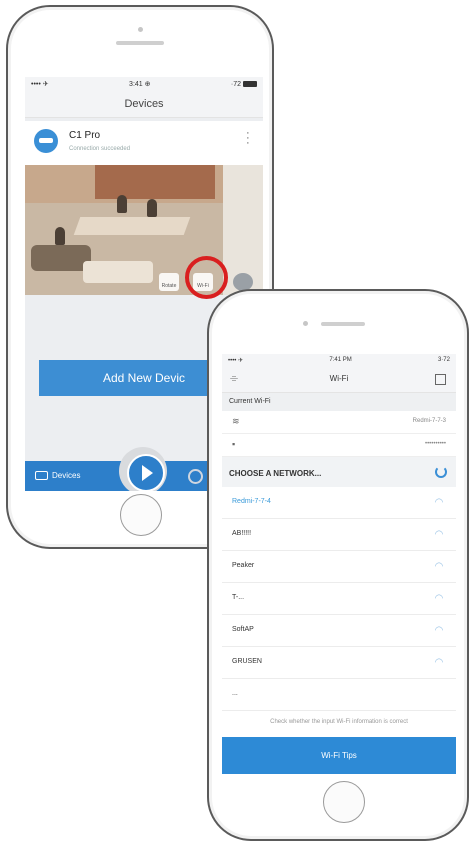  What do you see at coordinates (443, 360) in the screenshot?
I see `status-battery: 3·72` at bounding box center [443, 360].